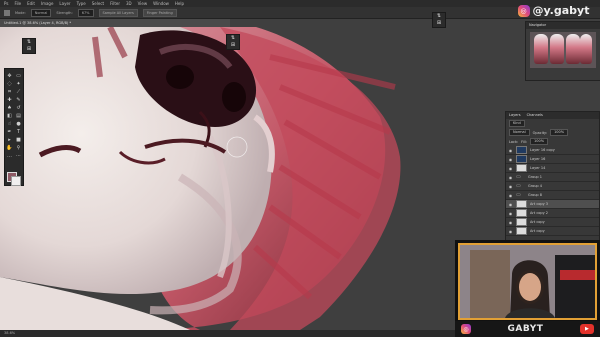  What do you see at coordinates (18, 140) in the screenshot?
I see `shape-tool-icon: ■` at bounding box center [18, 140].